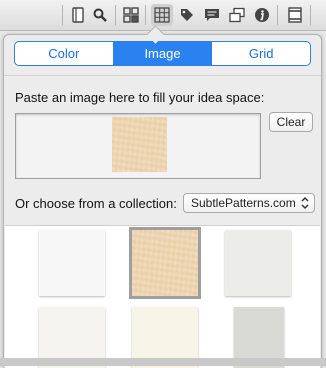 This screenshot has height=368, width=326. What do you see at coordinates (165, 263) in the screenshot?
I see `pattern-tile-selected` at bounding box center [165, 263].